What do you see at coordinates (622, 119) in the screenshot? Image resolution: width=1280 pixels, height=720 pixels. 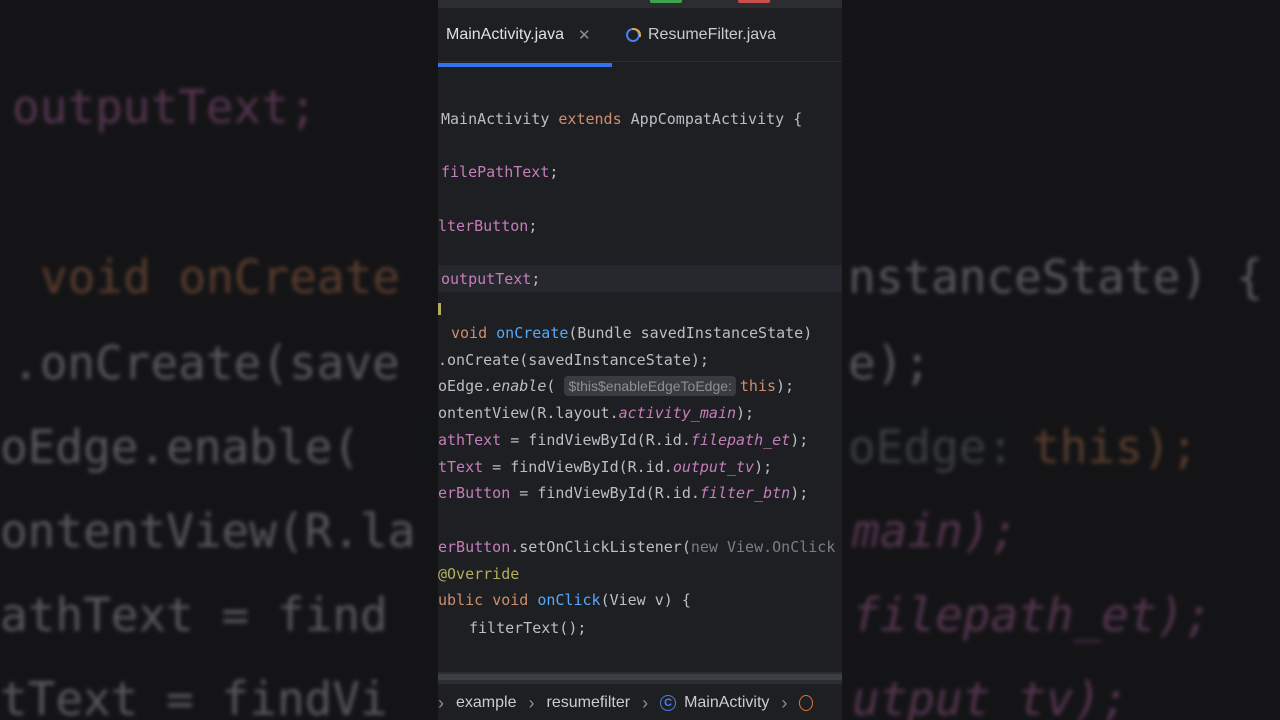 I see `code-line: MainActivity extends AppCompatActivity {` at bounding box center [622, 119].